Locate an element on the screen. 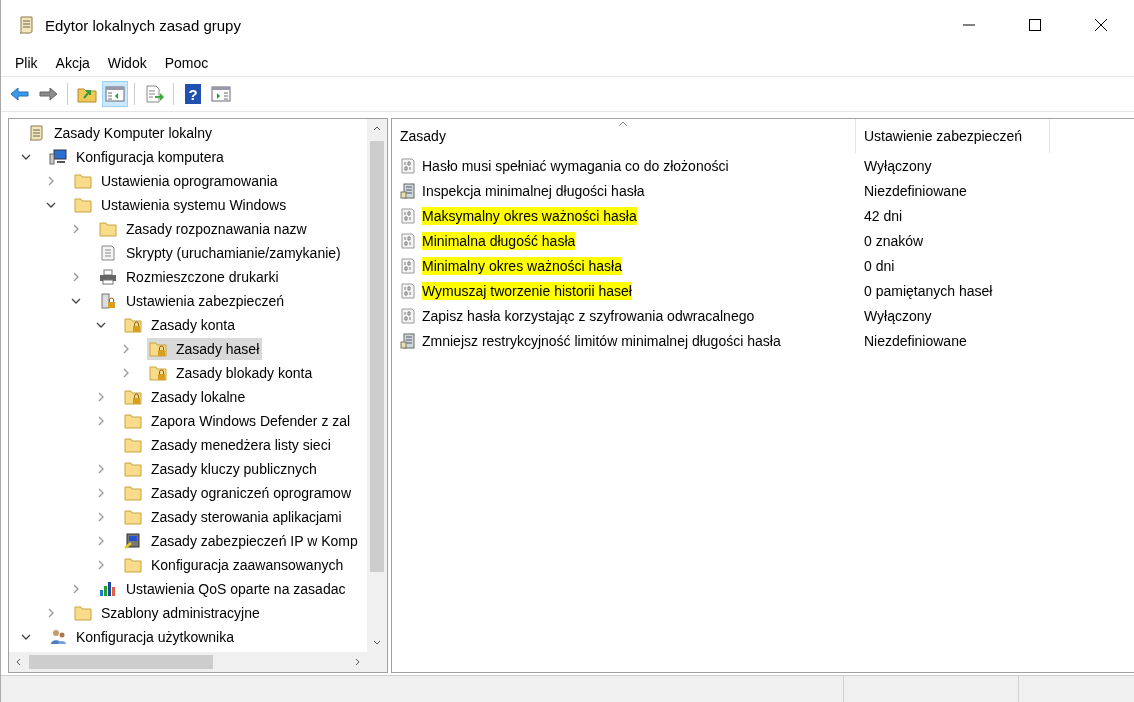  vertical-scrollbar is located at coordinates (377, 385).